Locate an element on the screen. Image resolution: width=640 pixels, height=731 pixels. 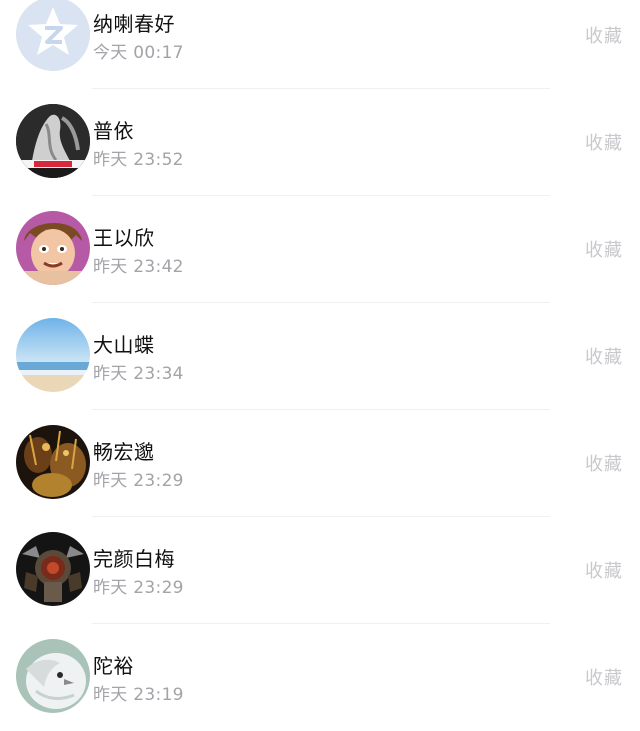
cartoon-face-avatar is located at coordinates (53, 248).